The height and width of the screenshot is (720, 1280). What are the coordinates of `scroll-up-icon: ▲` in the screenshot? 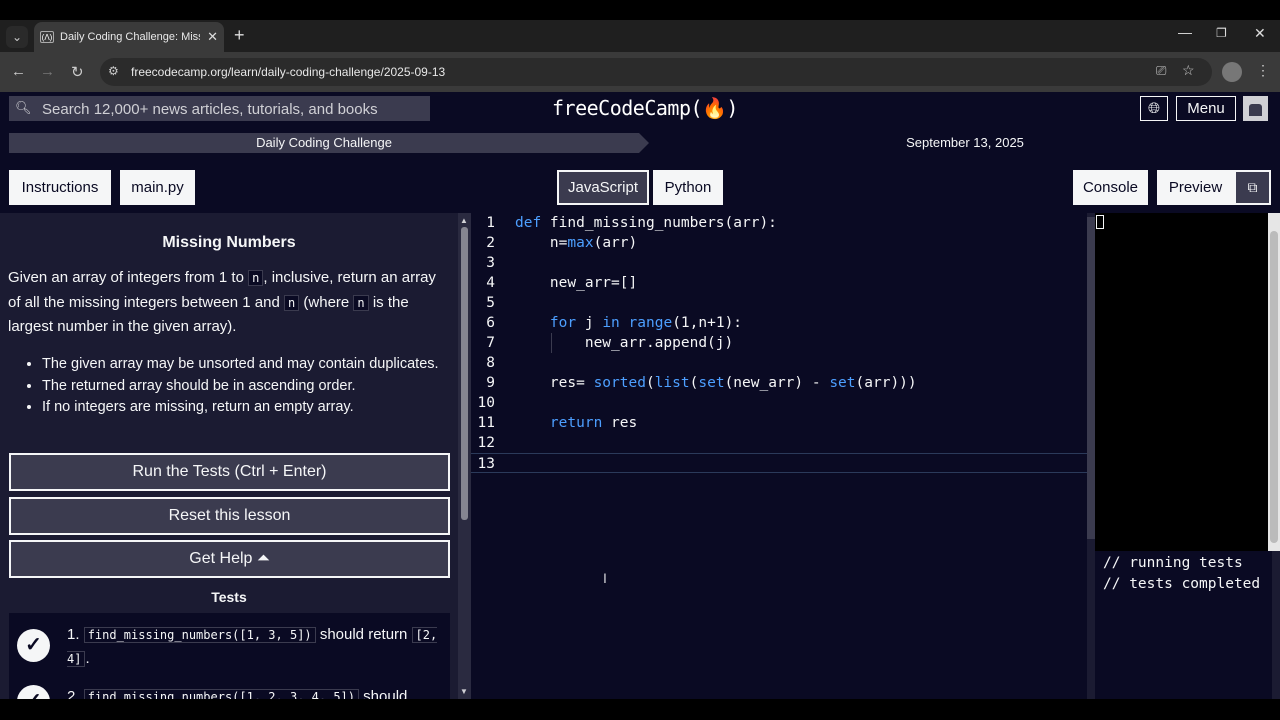 It's located at (464, 220).